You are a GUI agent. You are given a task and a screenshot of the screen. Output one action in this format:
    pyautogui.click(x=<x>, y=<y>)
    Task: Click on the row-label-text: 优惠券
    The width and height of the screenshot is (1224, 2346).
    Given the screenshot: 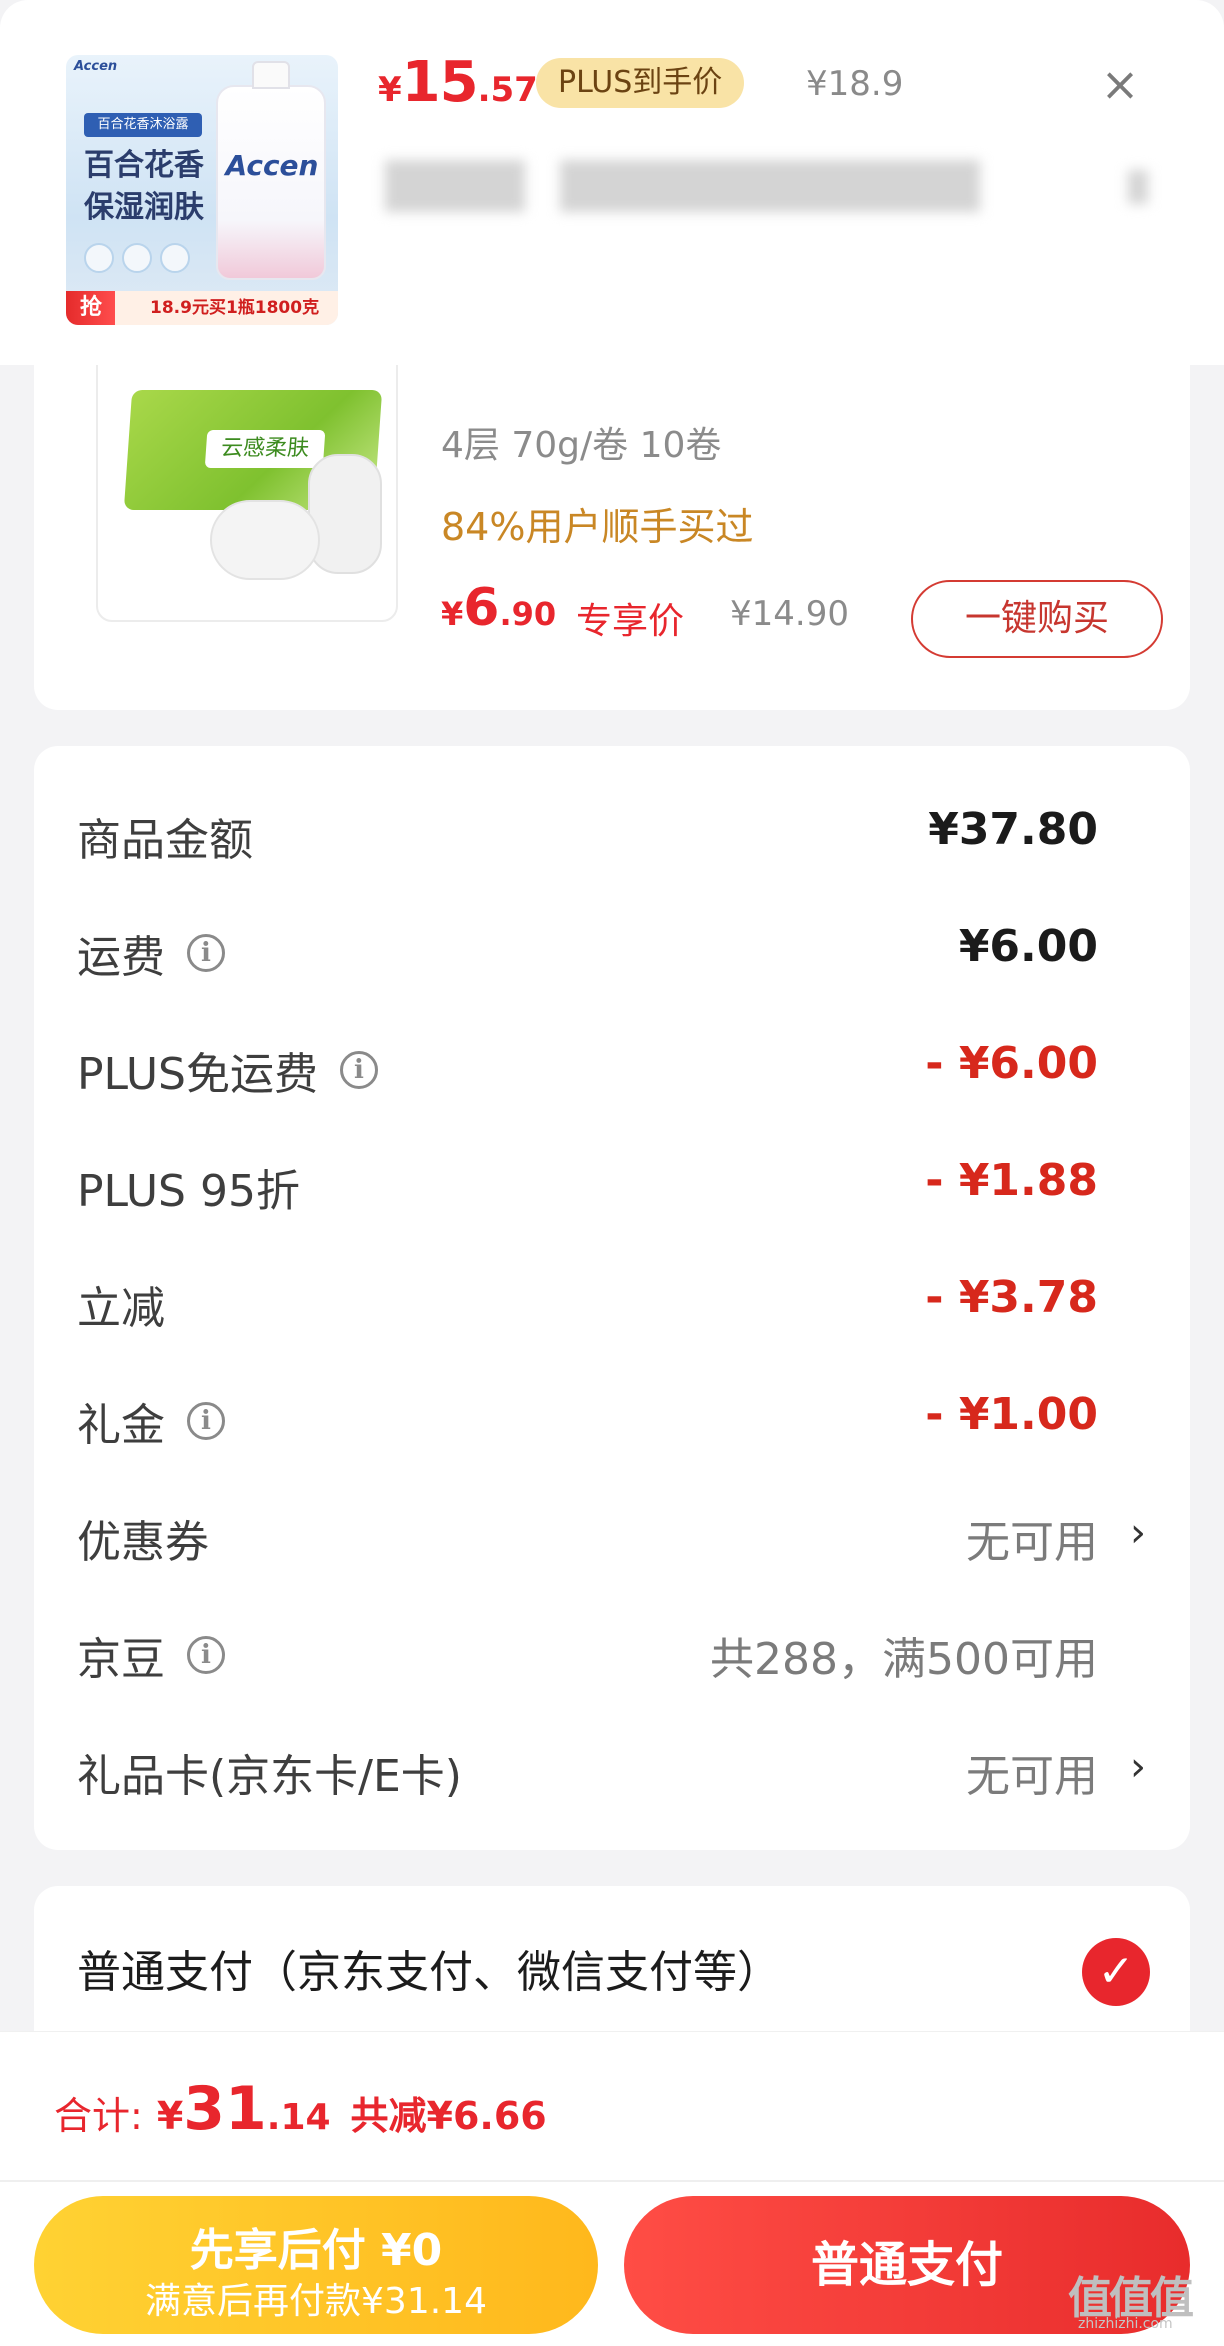 What is the action you would take?
    pyautogui.click(x=143, y=1542)
    